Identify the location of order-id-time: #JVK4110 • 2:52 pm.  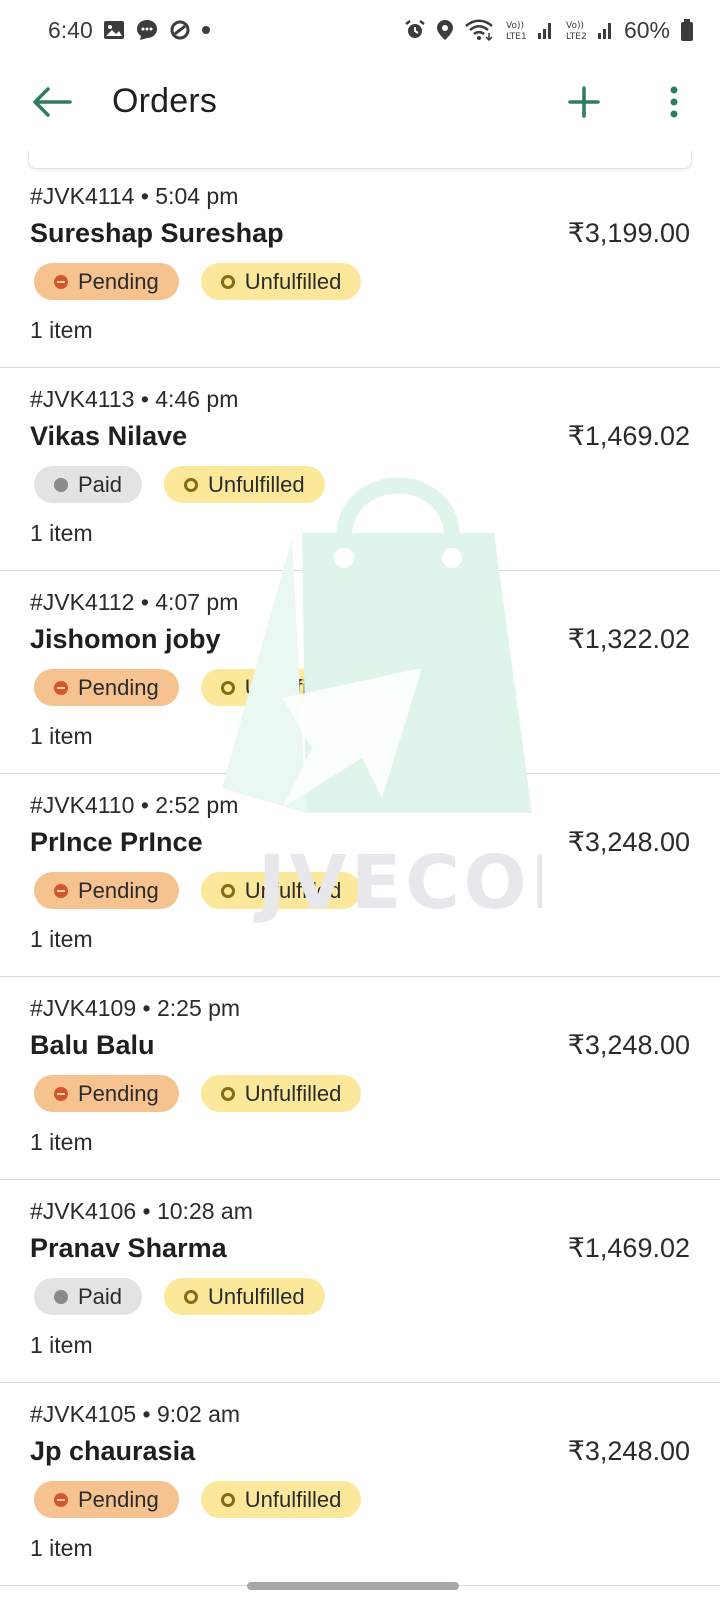
(134, 805).